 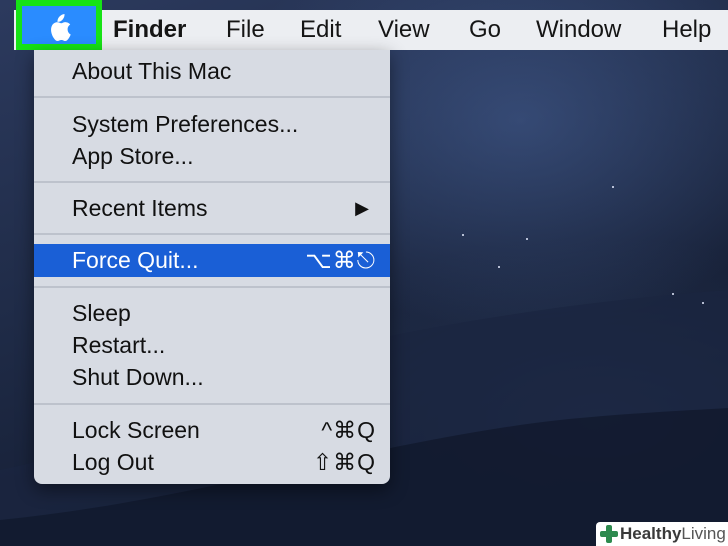 What do you see at coordinates (212, 462) in the screenshot?
I see `menu-item-log-out: Log Out ⇧⌘Q` at bounding box center [212, 462].